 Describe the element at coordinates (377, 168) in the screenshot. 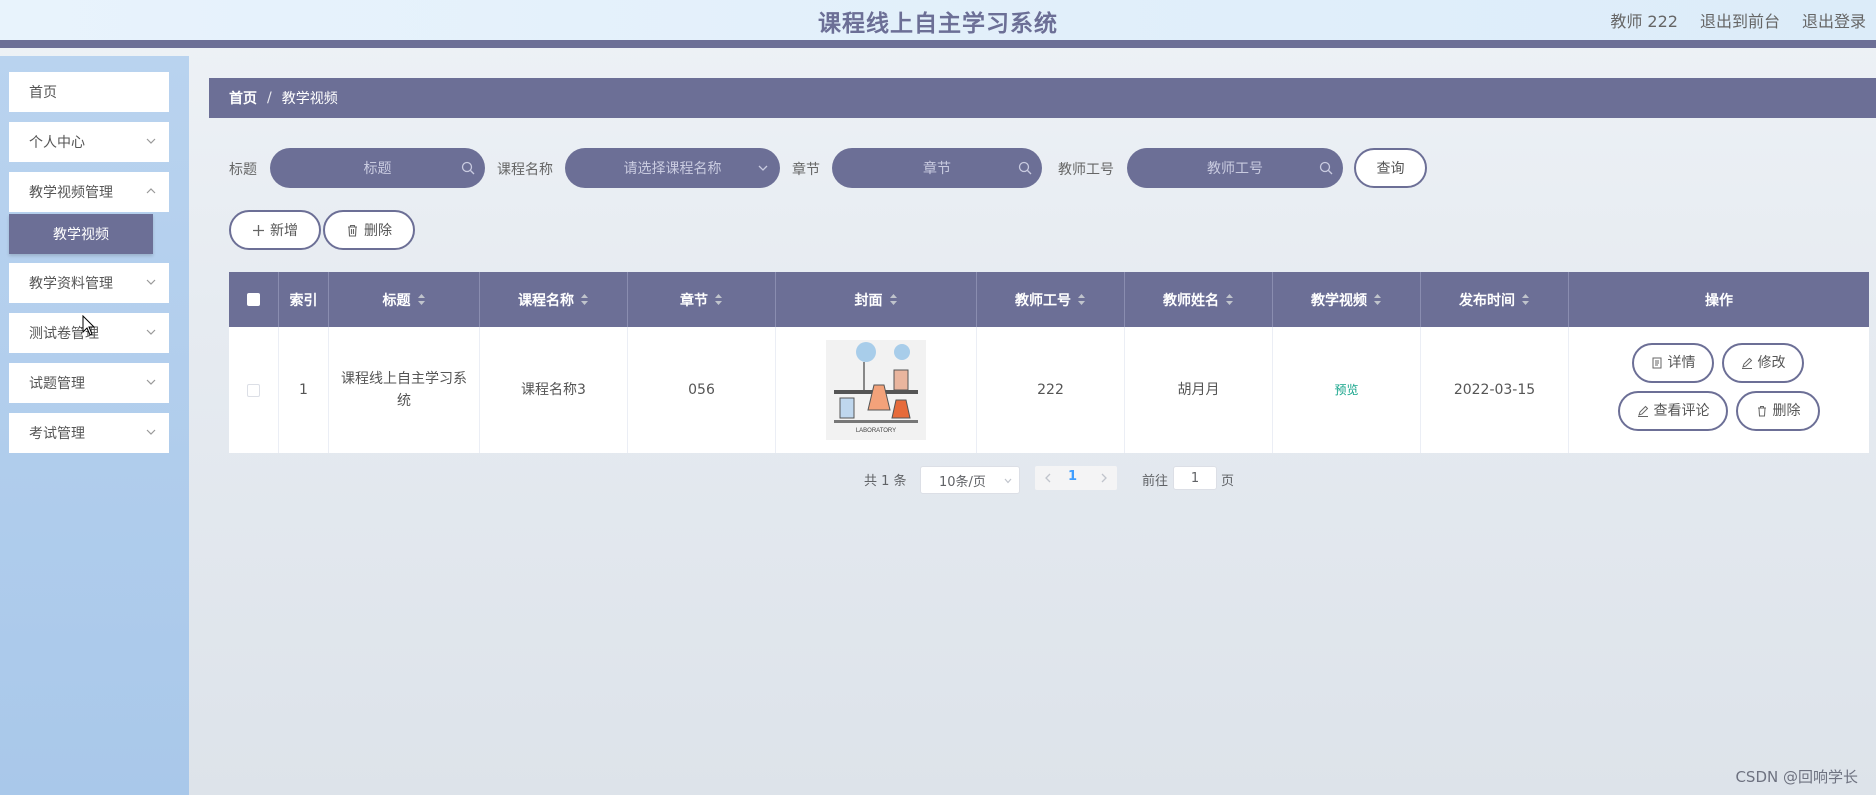

I see `title-search-input: 标题` at that location.